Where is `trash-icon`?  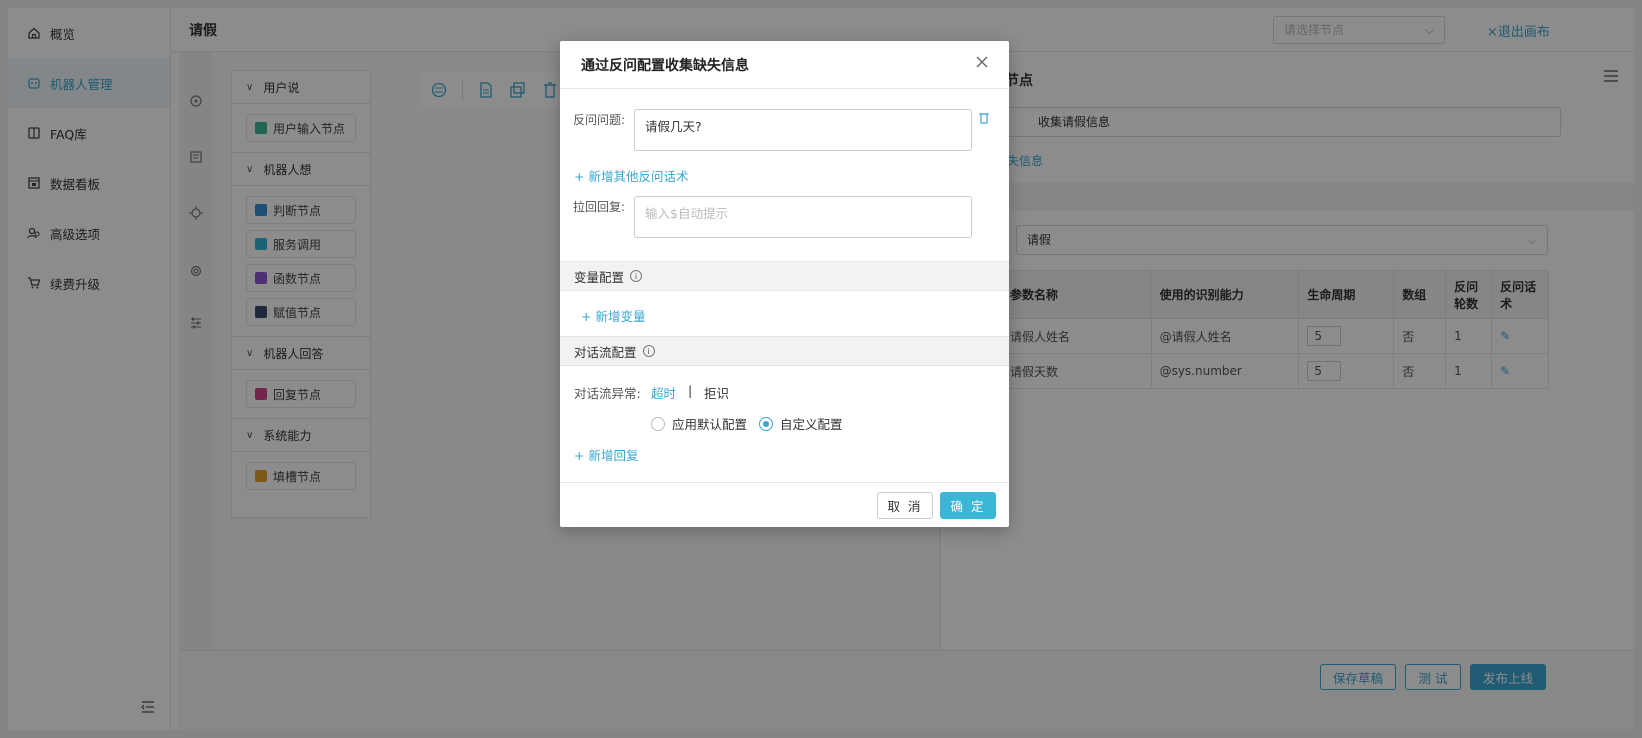
trash-icon is located at coordinates (985, 119).